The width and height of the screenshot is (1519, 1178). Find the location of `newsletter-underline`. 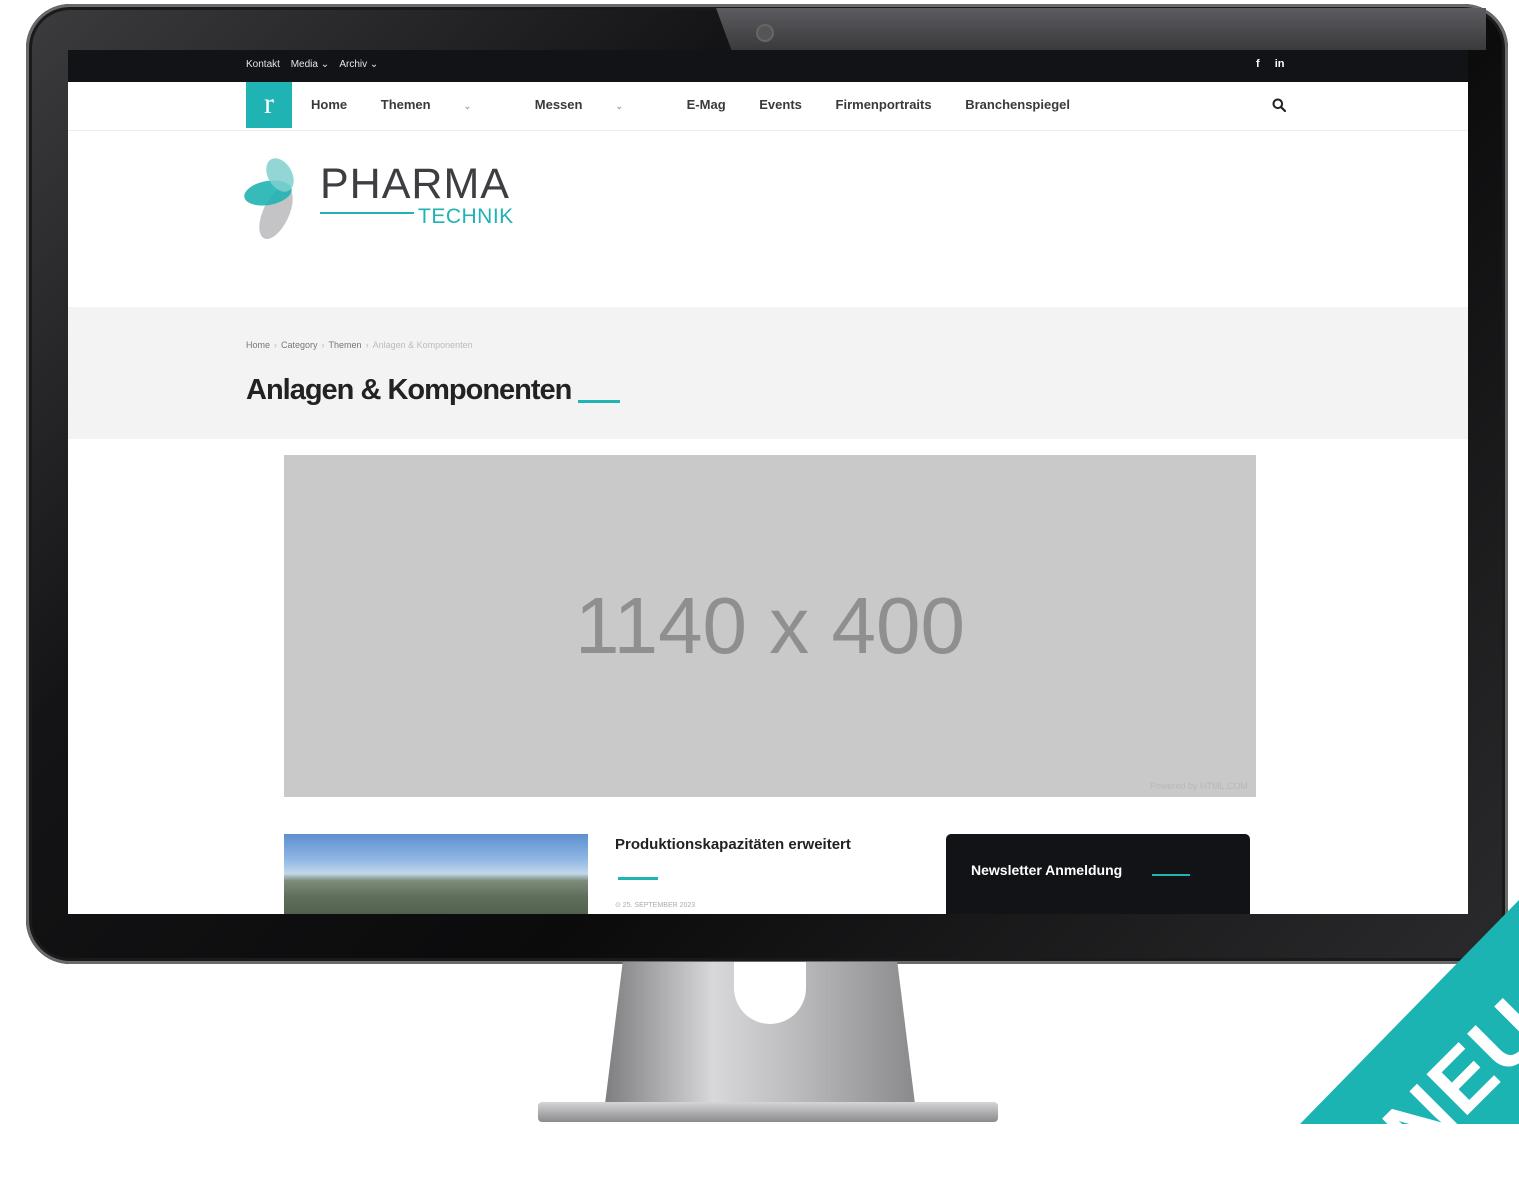

newsletter-underline is located at coordinates (1171, 875).